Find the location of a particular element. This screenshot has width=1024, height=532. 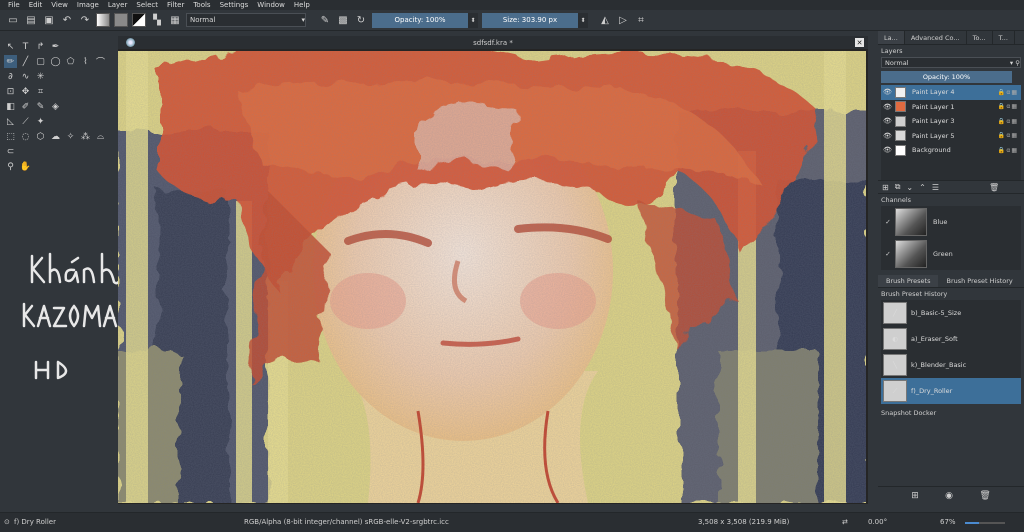

menu-filter: Filter is located at coordinates (175, 5).